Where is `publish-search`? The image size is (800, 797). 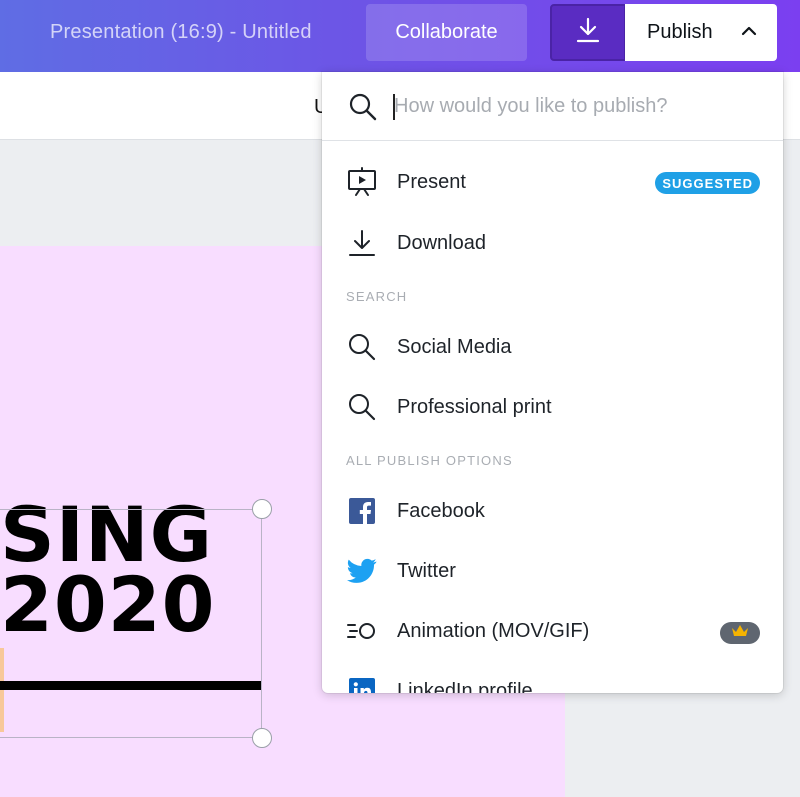
publish-search is located at coordinates (552, 106).